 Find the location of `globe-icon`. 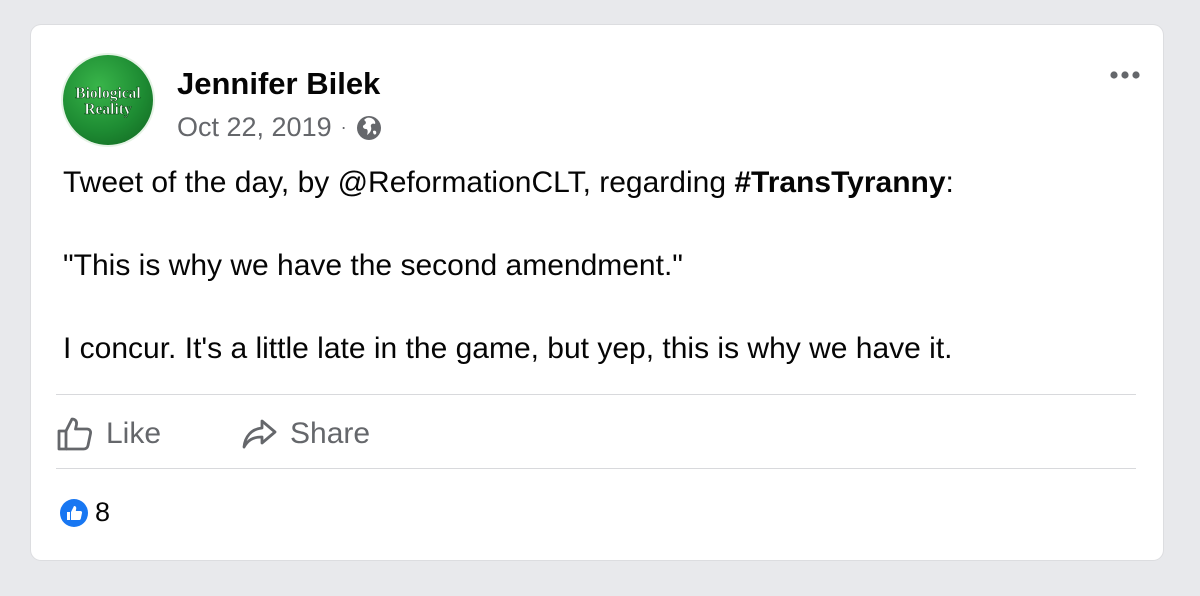

globe-icon is located at coordinates (369, 128).